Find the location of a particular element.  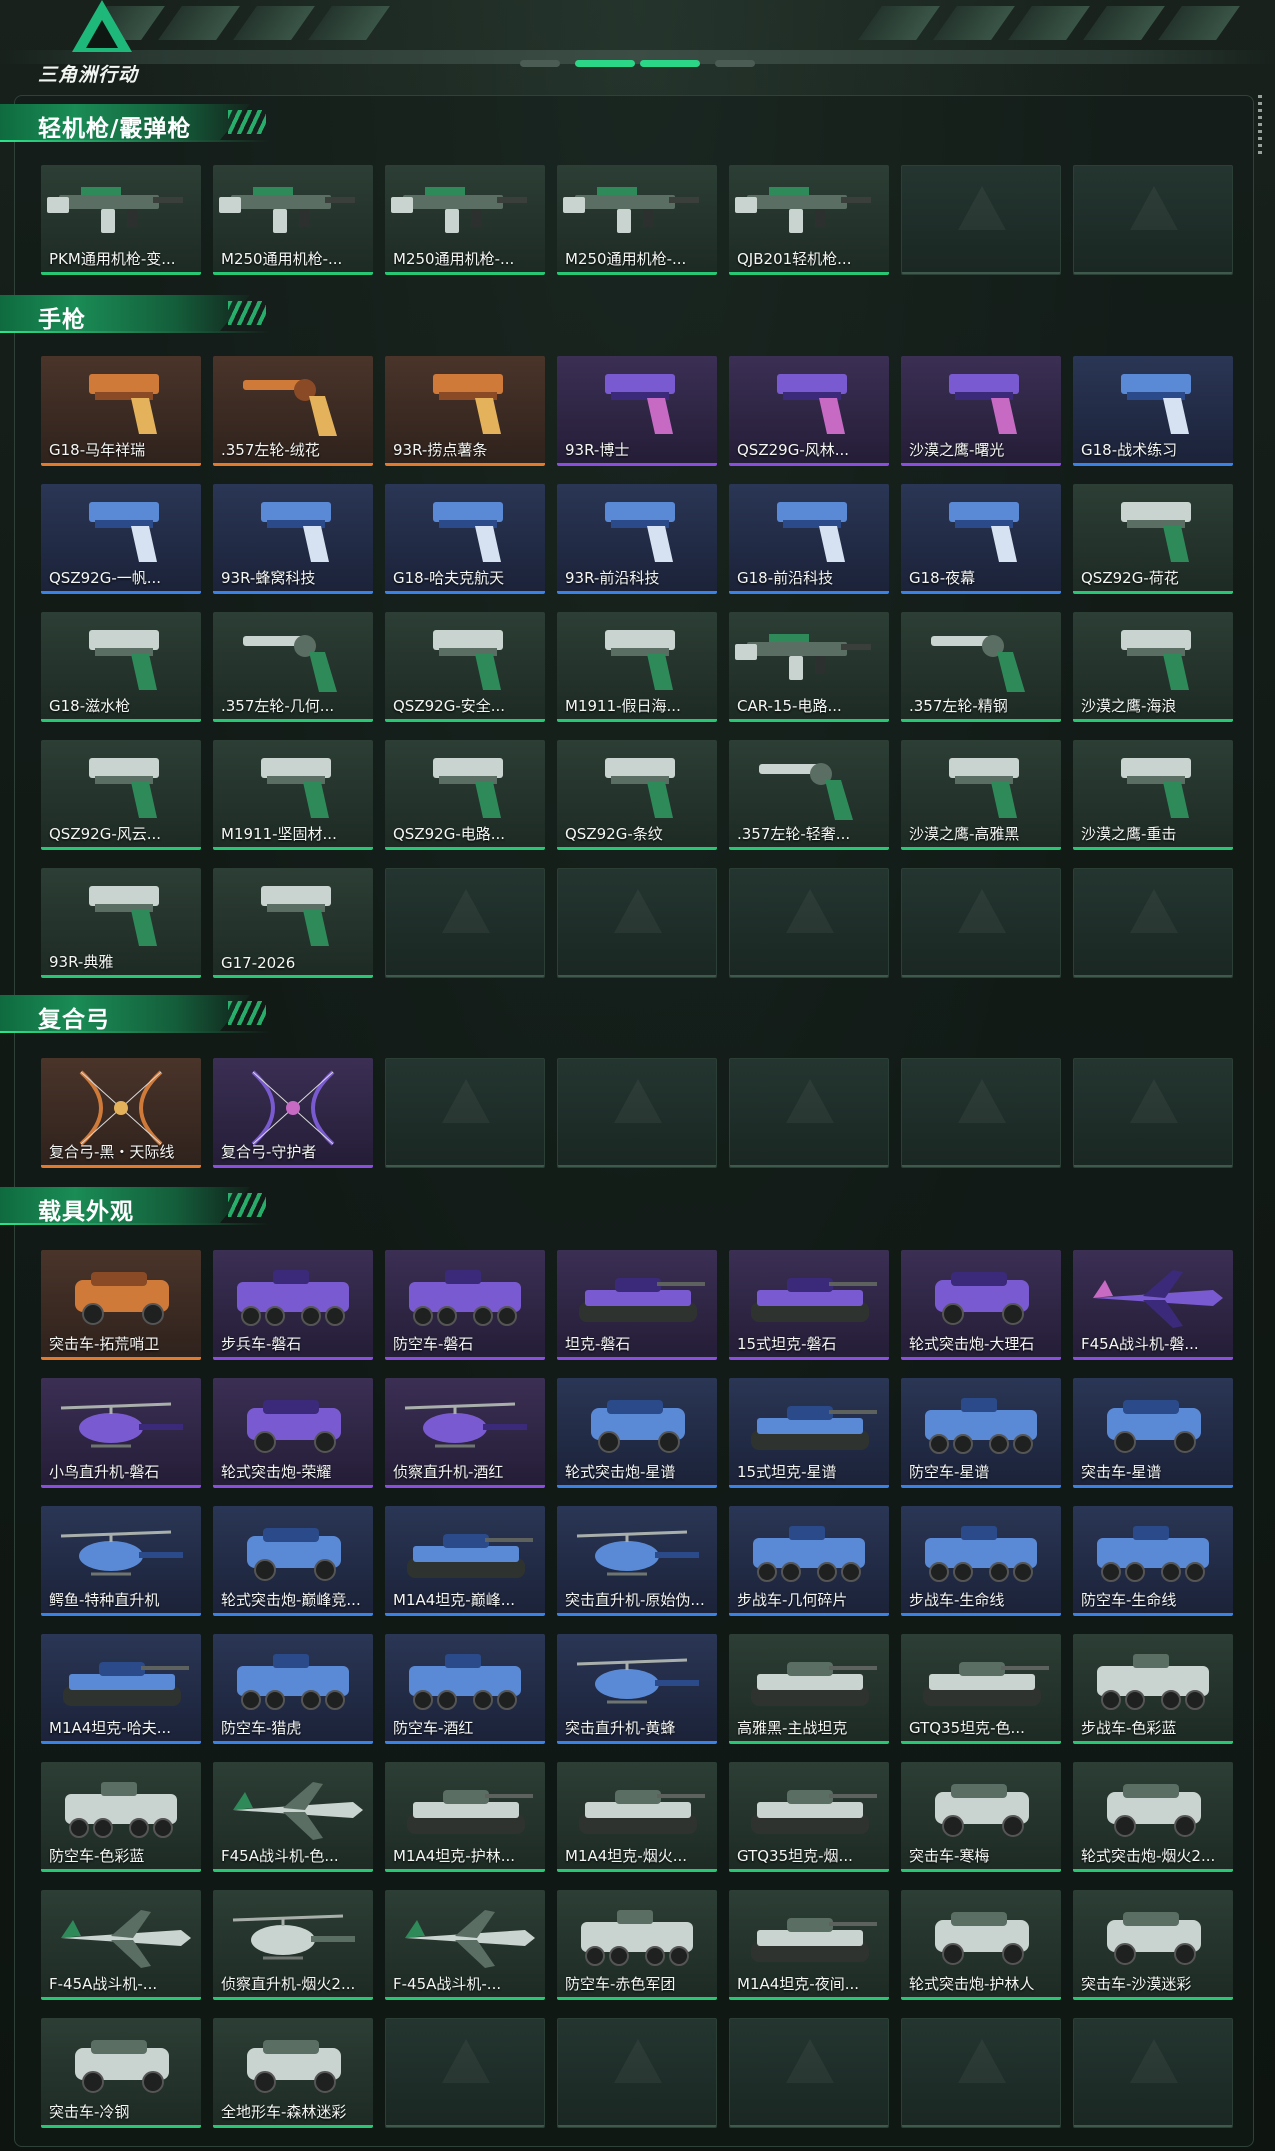

item-card: 复合弓-守护者 is located at coordinates (293, 1113).